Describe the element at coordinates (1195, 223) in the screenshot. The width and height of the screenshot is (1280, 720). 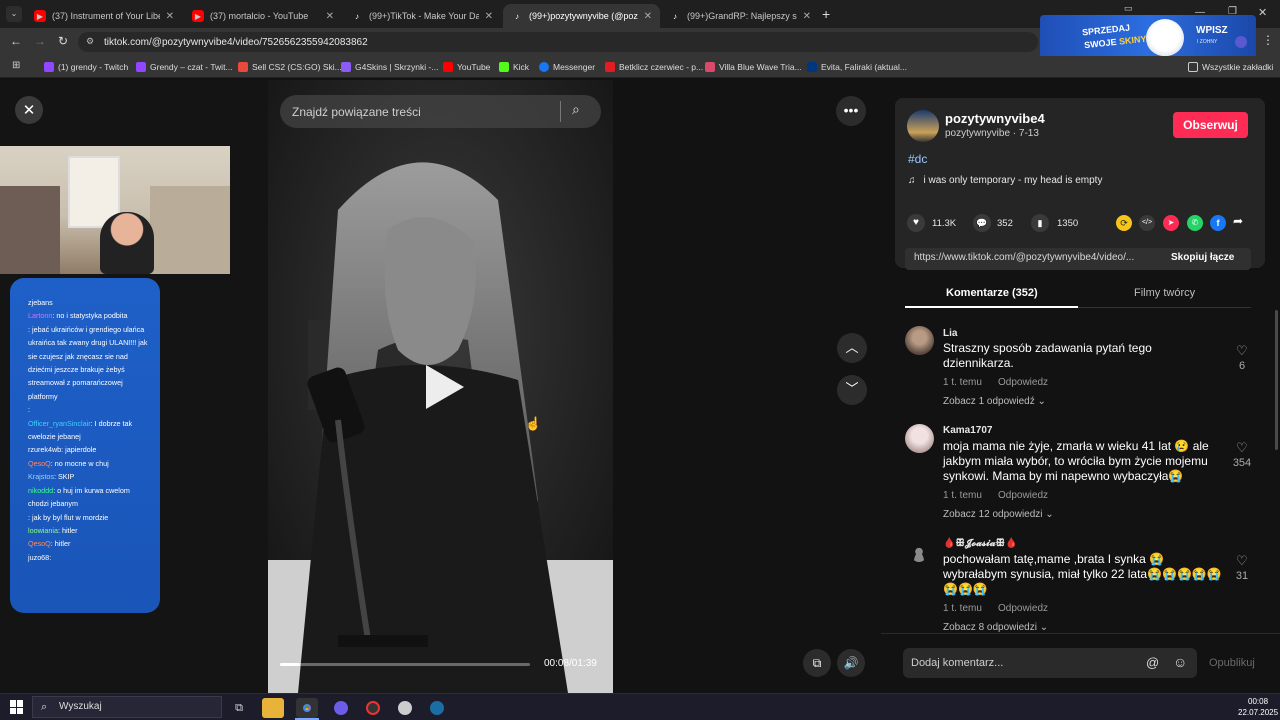
I see `whatsapp-icon: ✆` at that location.